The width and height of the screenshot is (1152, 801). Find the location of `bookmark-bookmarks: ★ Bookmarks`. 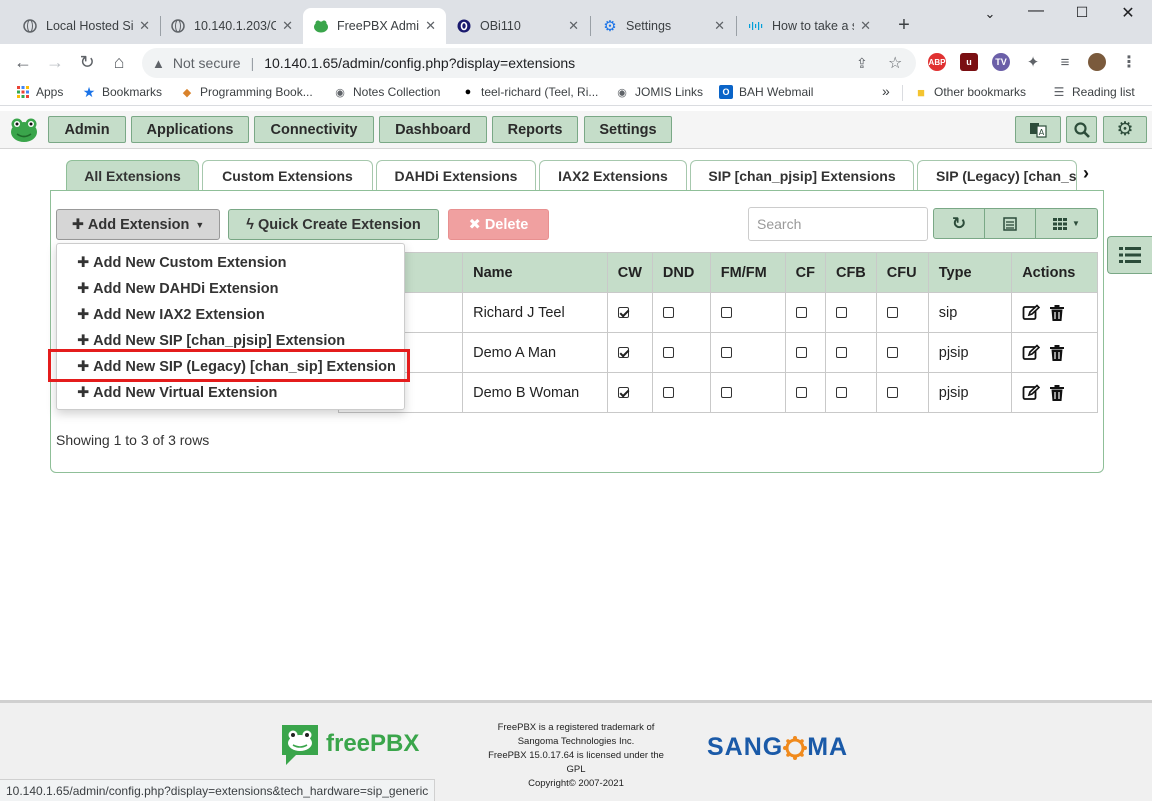

bookmark-bookmarks: ★ Bookmarks is located at coordinates (122, 92).